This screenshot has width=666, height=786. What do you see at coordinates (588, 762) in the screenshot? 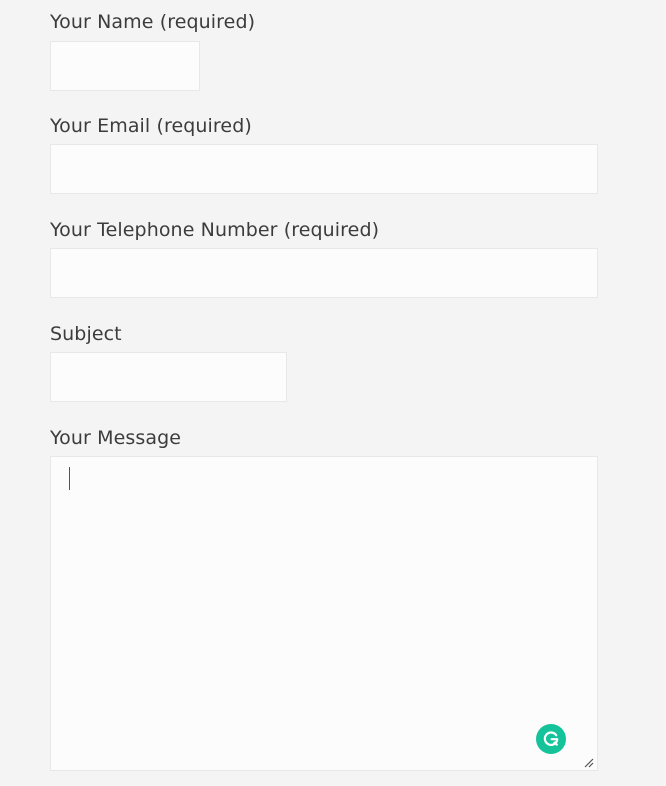
I see `resize-handle-icon` at bounding box center [588, 762].